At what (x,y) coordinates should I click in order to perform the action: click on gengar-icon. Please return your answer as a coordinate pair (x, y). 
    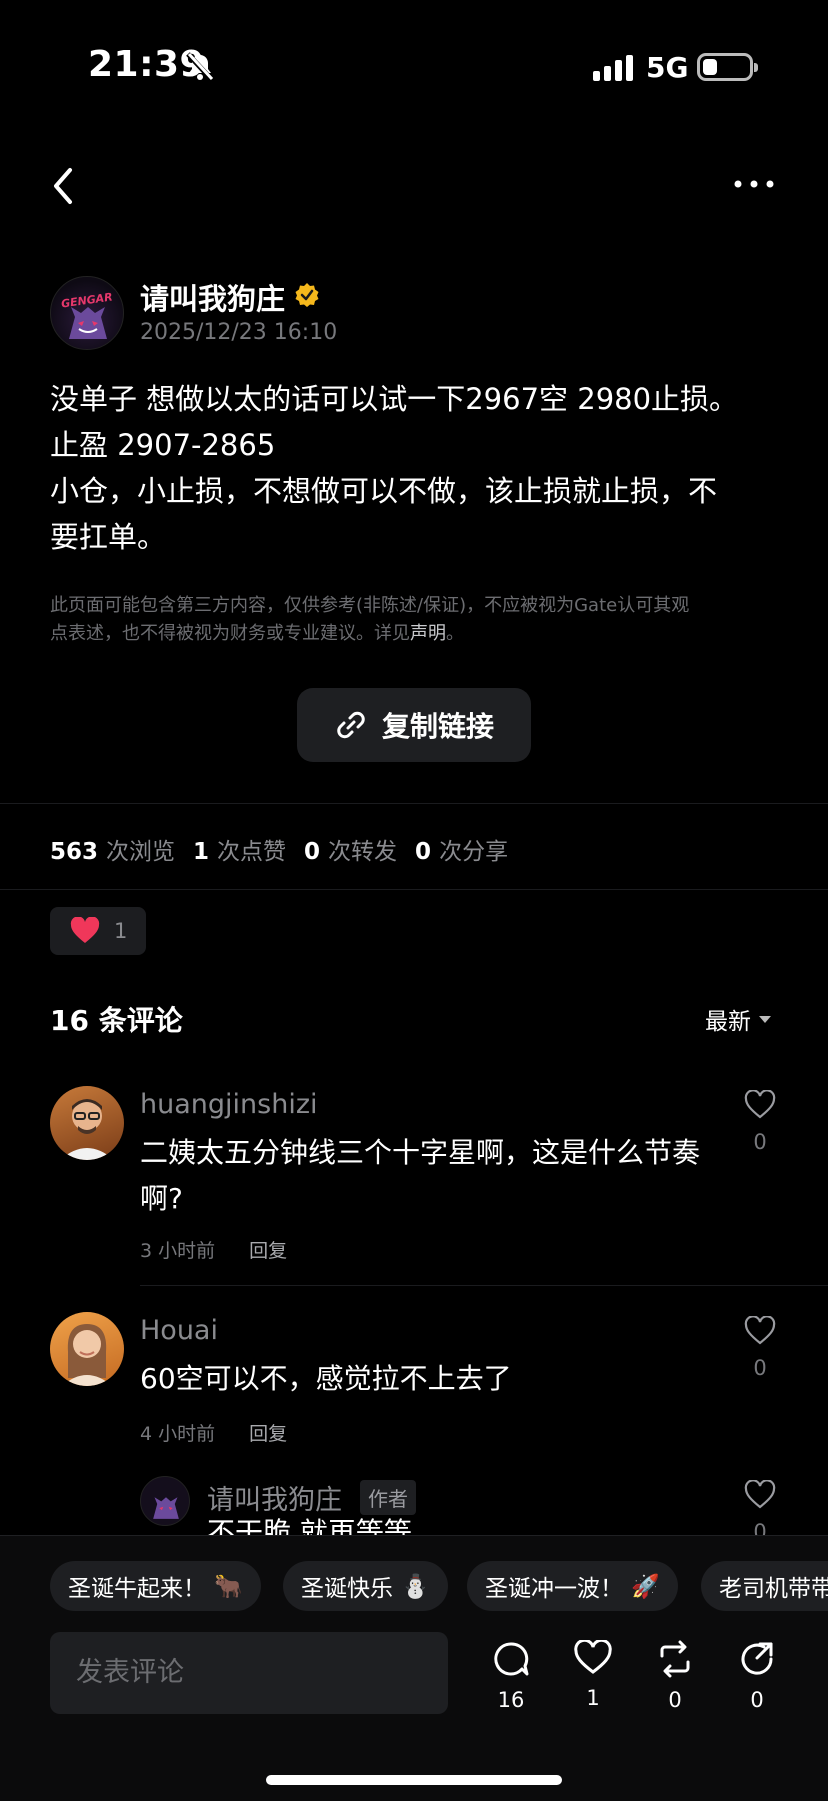
    Looking at the image, I should click on (88, 323).